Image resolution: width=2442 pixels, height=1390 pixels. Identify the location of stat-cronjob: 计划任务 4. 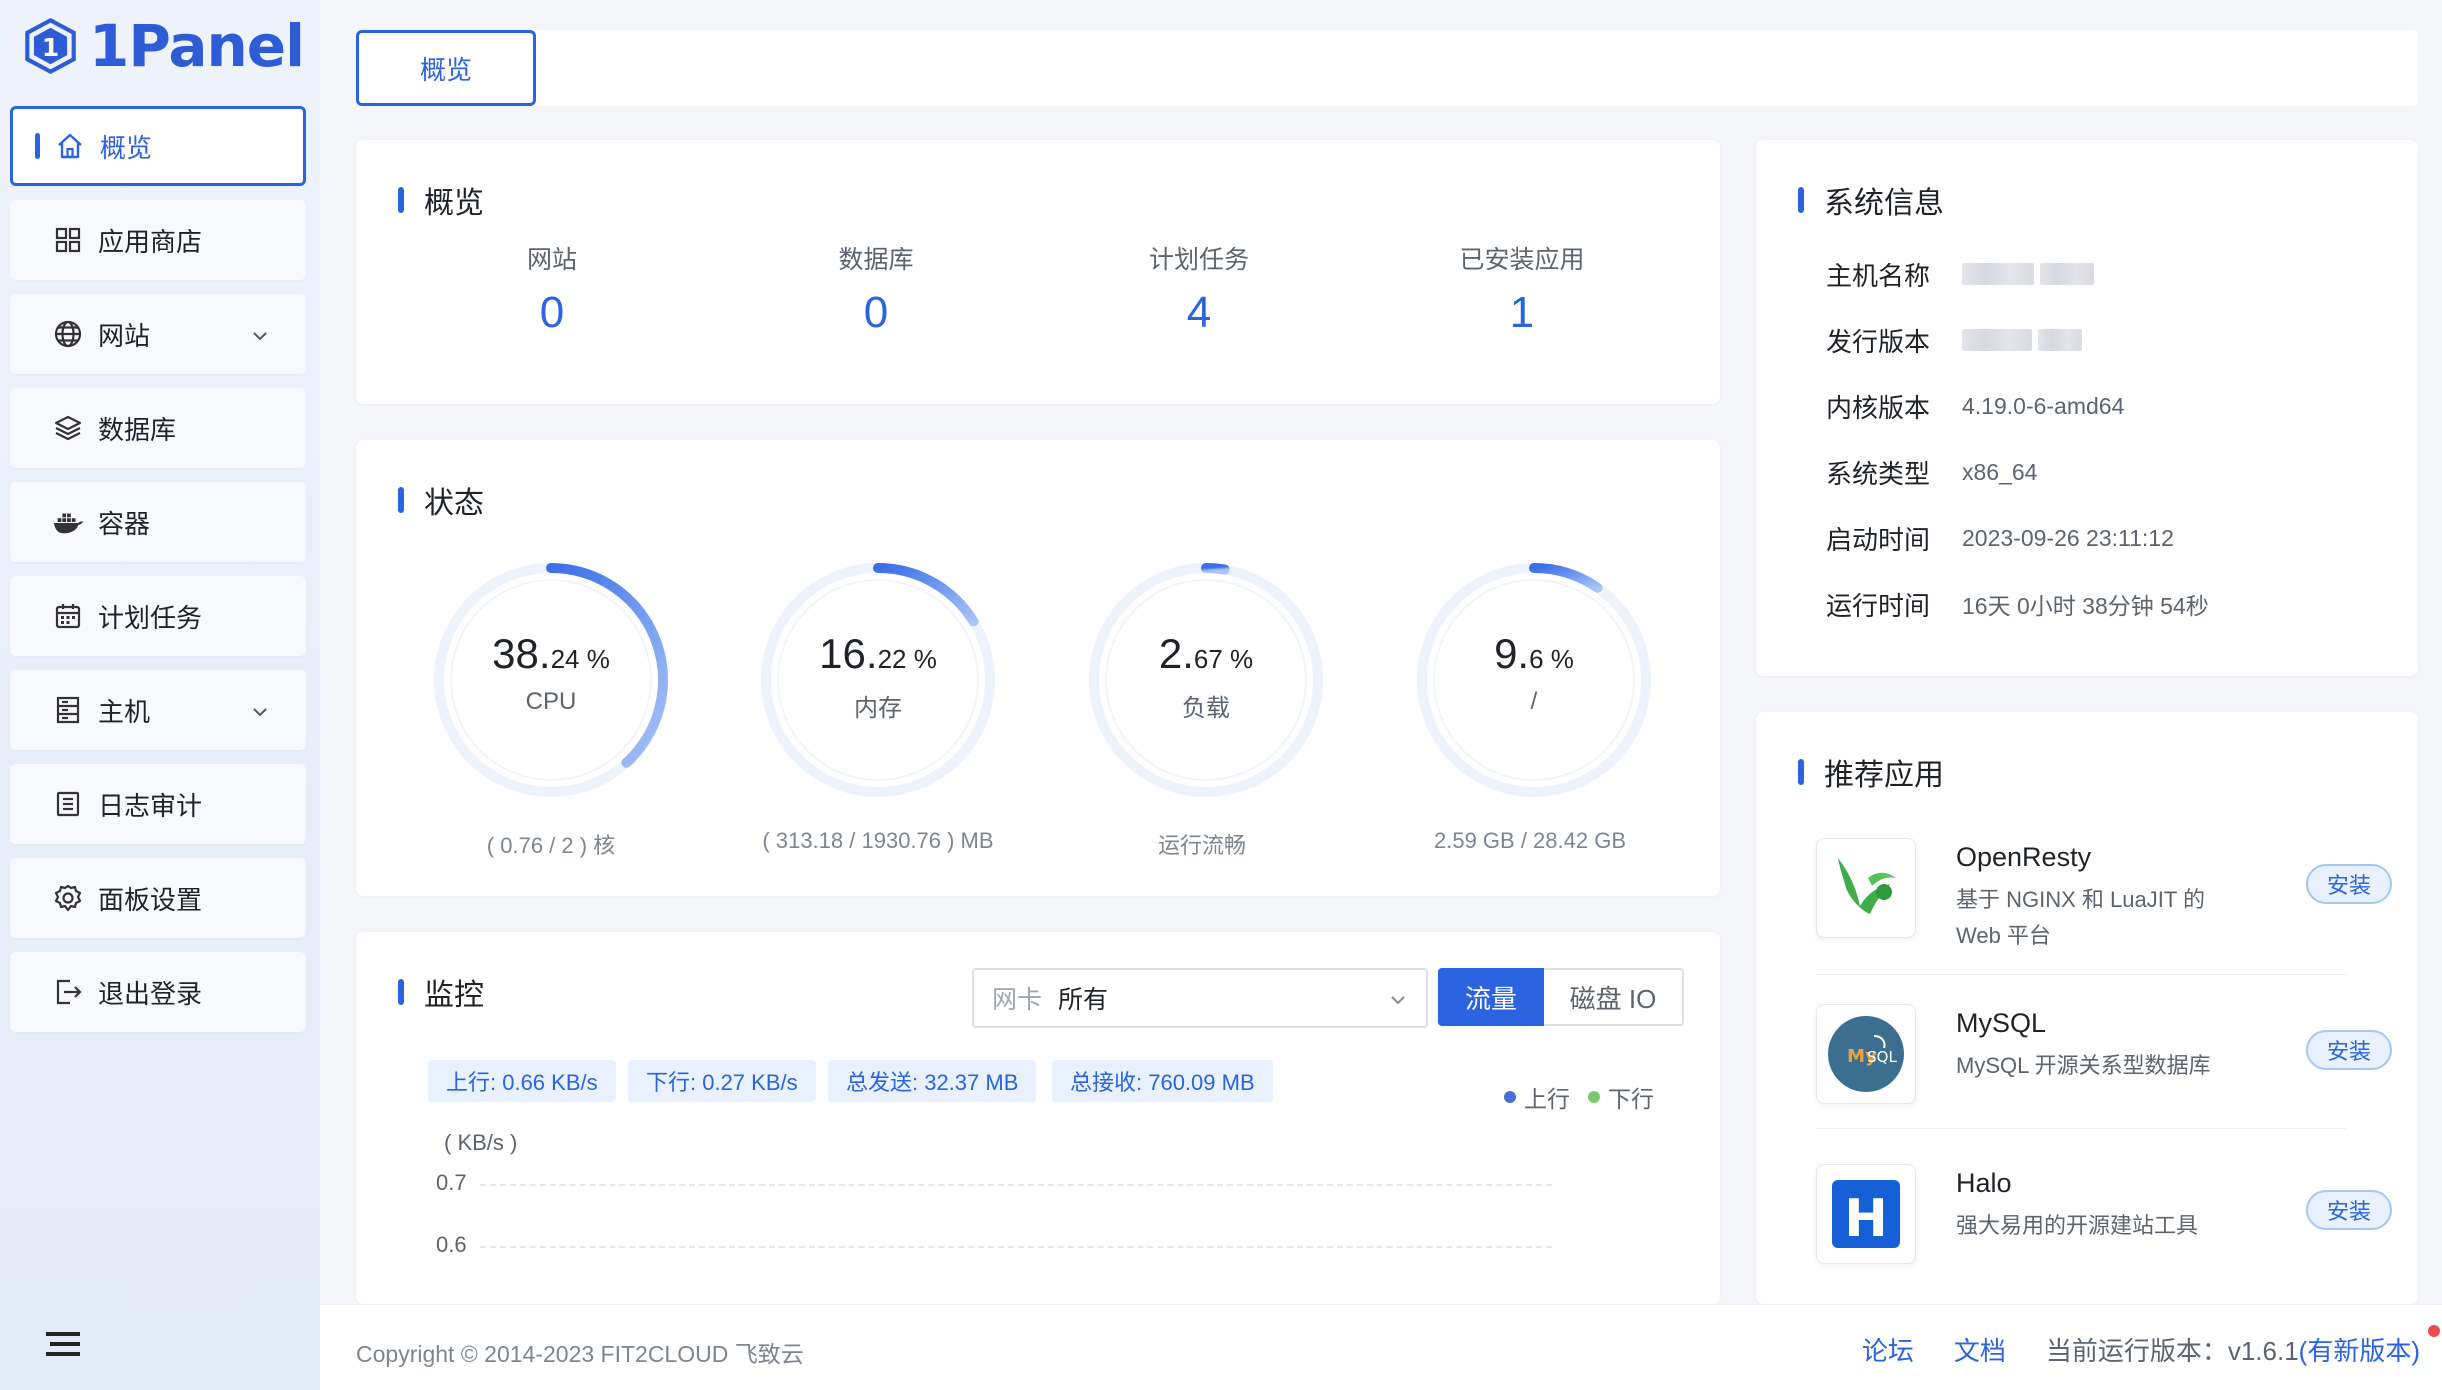
(1199, 289).